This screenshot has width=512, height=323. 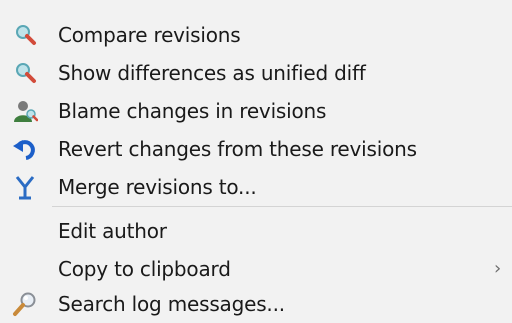 What do you see at coordinates (498, 268) in the screenshot?
I see `submenu-arrow-icon: ›` at bounding box center [498, 268].